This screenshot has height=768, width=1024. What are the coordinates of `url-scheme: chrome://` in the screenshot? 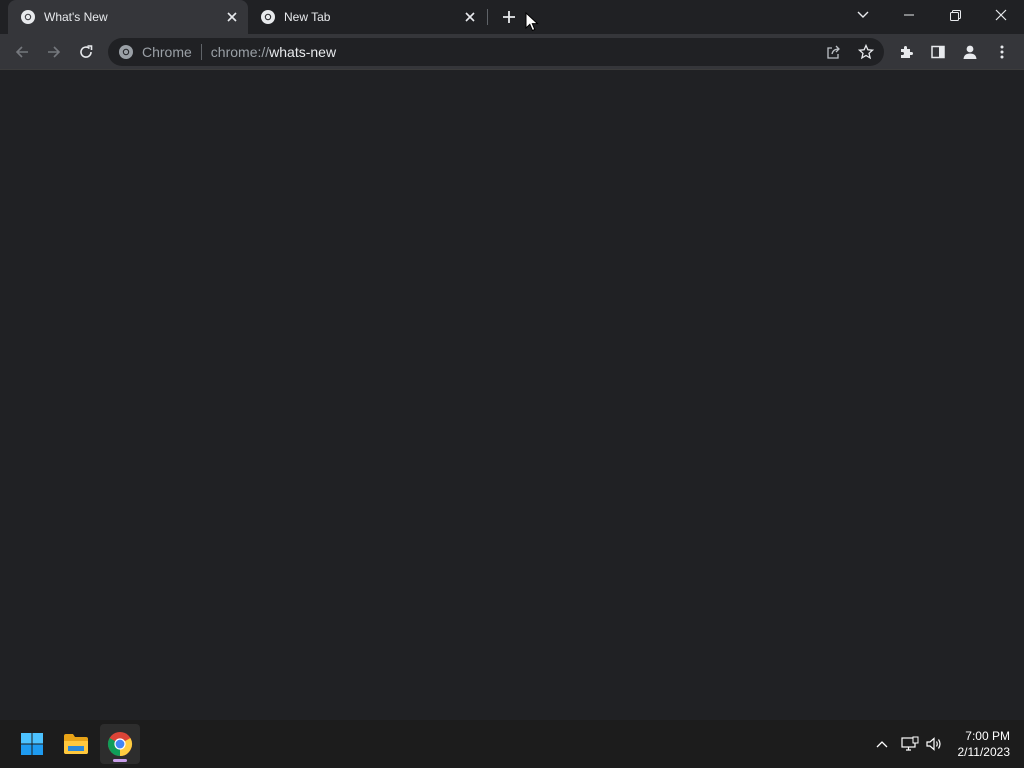 It's located at (240, 52).